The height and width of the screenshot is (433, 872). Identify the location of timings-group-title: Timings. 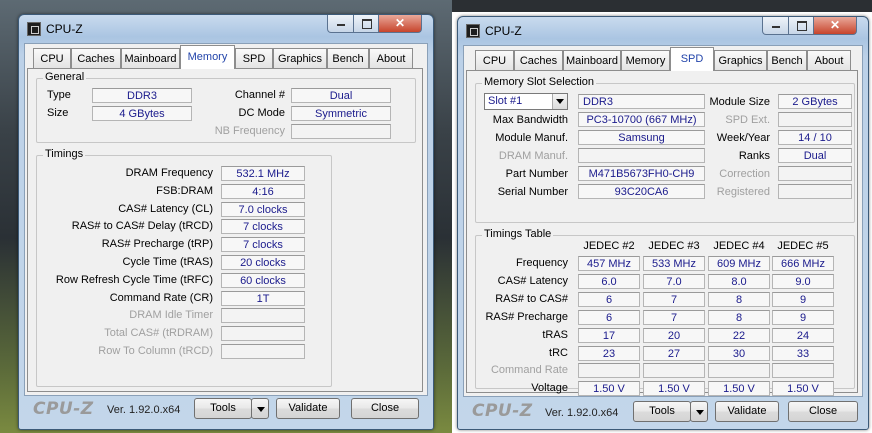
(64, 154).